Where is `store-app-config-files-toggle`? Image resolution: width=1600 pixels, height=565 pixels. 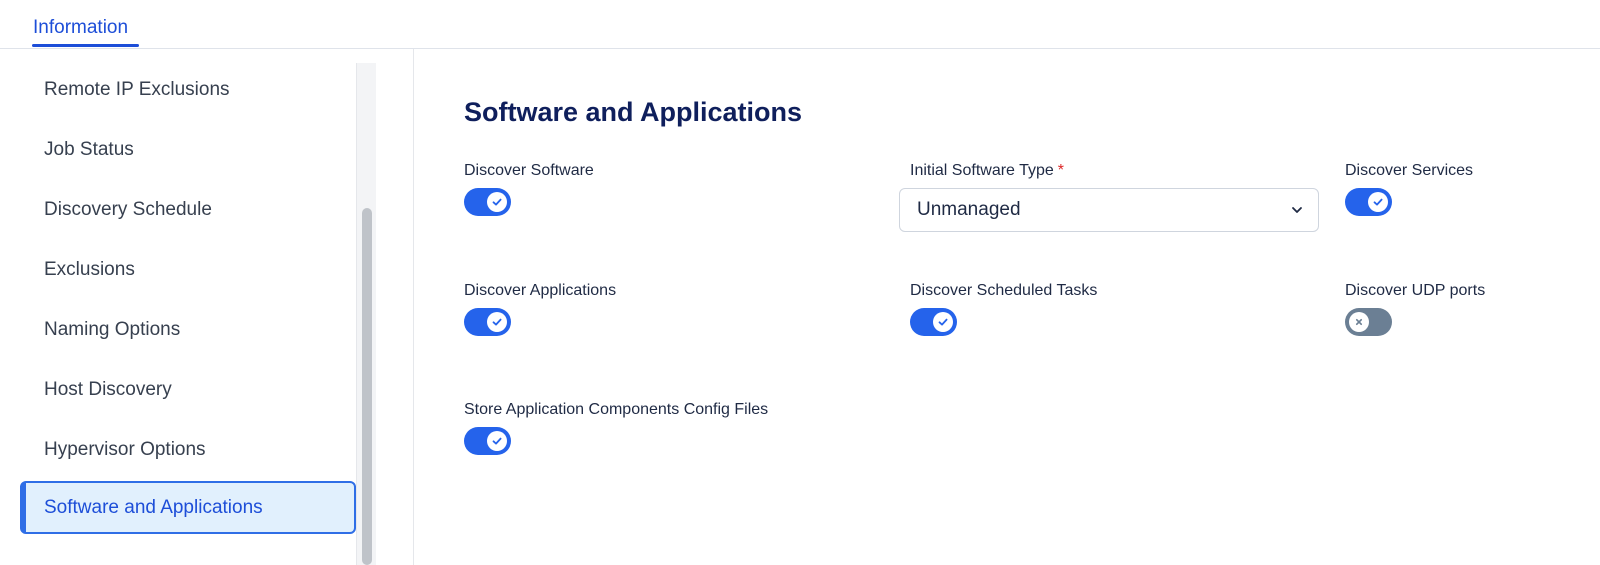 store-app-config-files-toggle is located at coordinates (487, 441).